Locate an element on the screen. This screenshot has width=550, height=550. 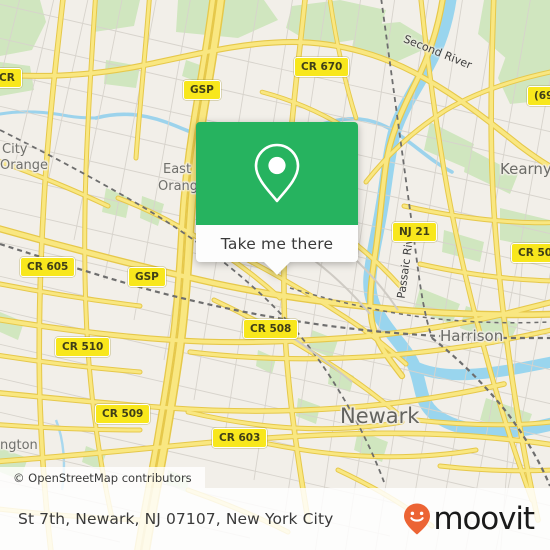
road-shield: CR 509 is located at coordinates (123, 414).